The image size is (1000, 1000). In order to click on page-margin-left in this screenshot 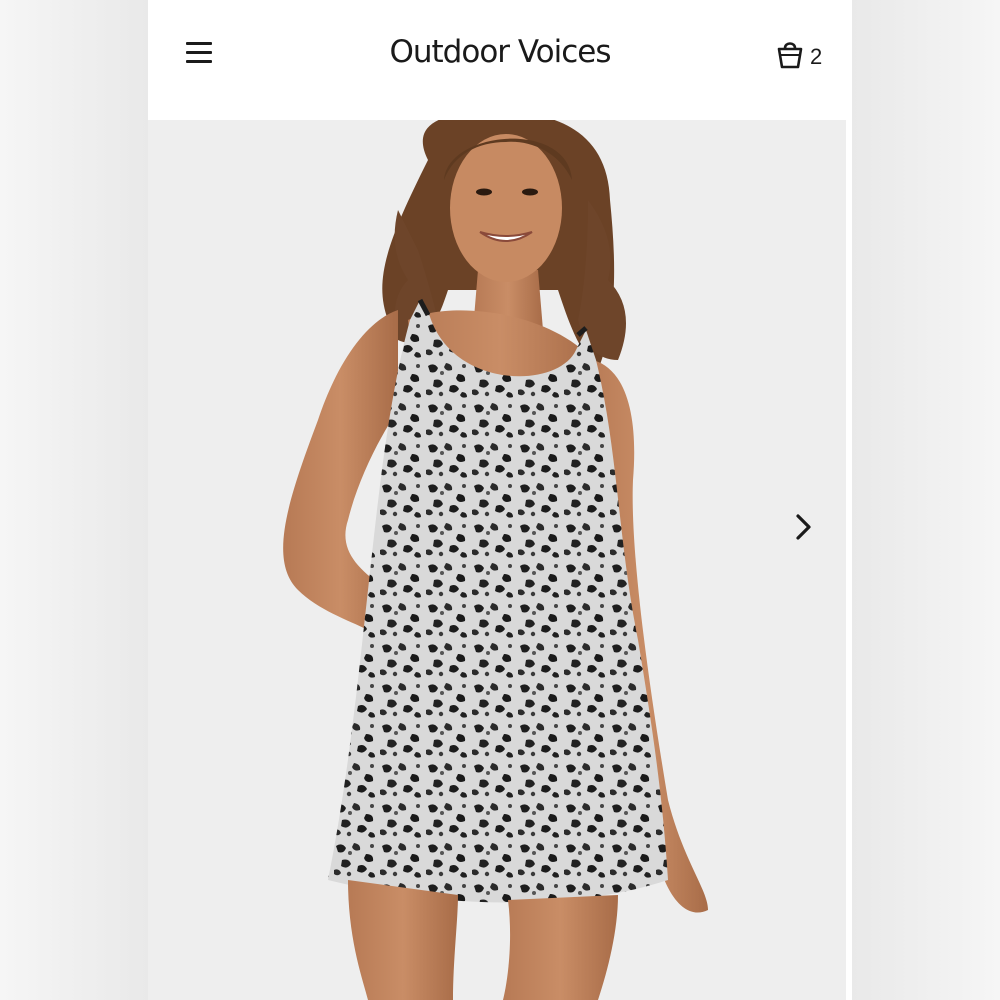, I will do `click(74, 500)`.